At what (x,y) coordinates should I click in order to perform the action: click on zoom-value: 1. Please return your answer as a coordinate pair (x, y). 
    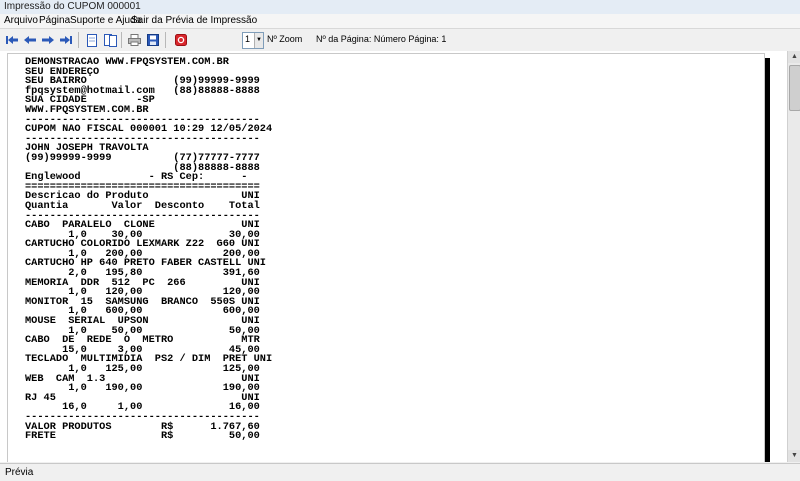
    Looking at the image, I should click on (248, 39).